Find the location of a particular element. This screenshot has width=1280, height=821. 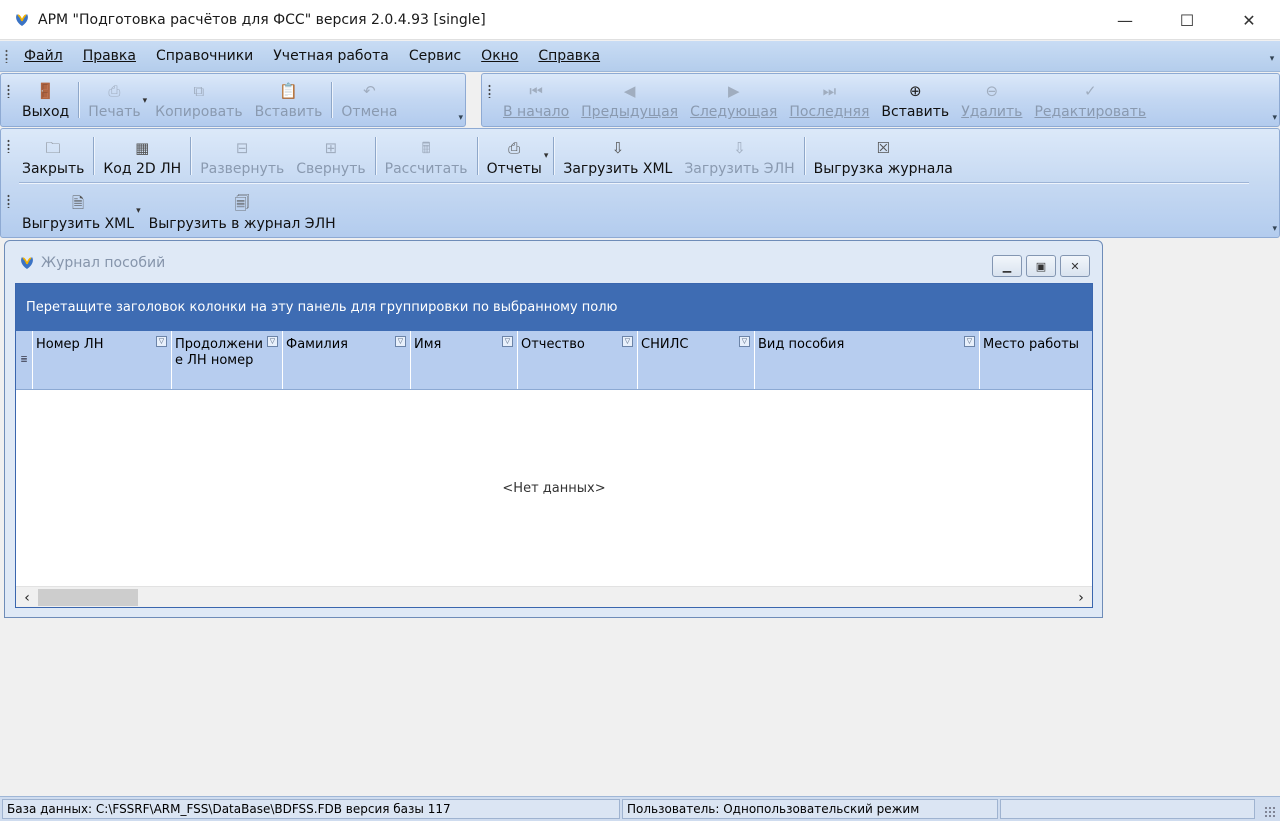

next-record-button: ▶ Следующая is located at coordinates (733, 100).